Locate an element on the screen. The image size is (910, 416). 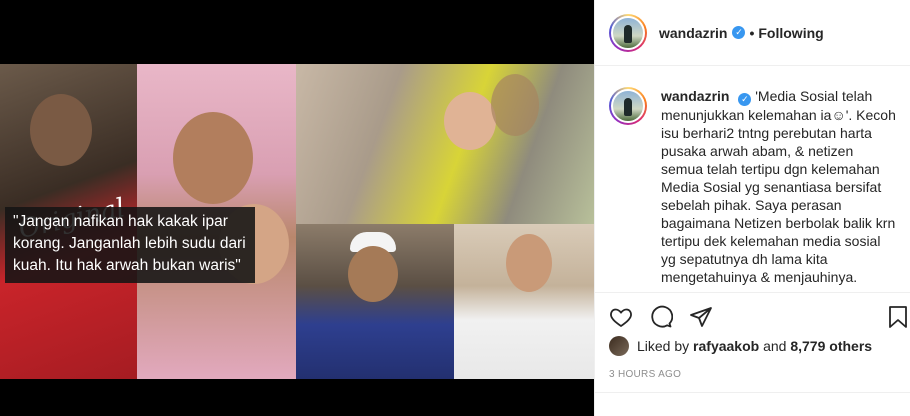
photo-man-white-shirt is located at coordinates (524, 301).